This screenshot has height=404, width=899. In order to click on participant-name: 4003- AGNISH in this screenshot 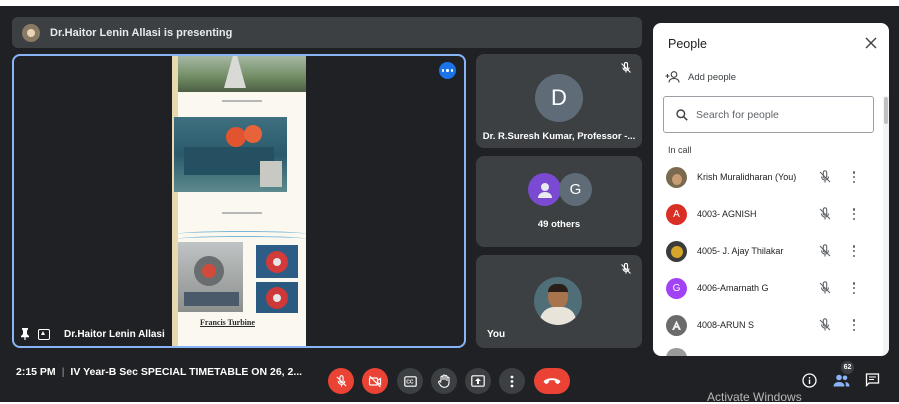, I will do `click(727, 214)`.